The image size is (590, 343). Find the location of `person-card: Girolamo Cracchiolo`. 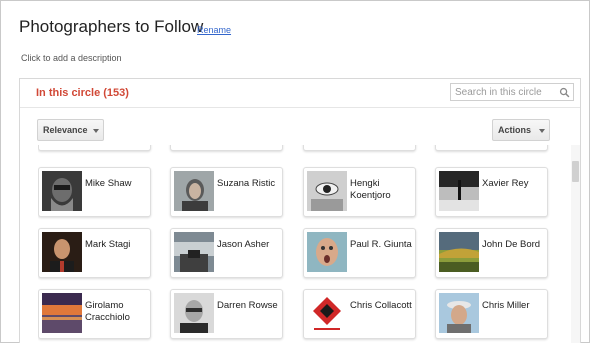

person-card: Girolamo Cracchiolo is located at coordinates (94, 314).